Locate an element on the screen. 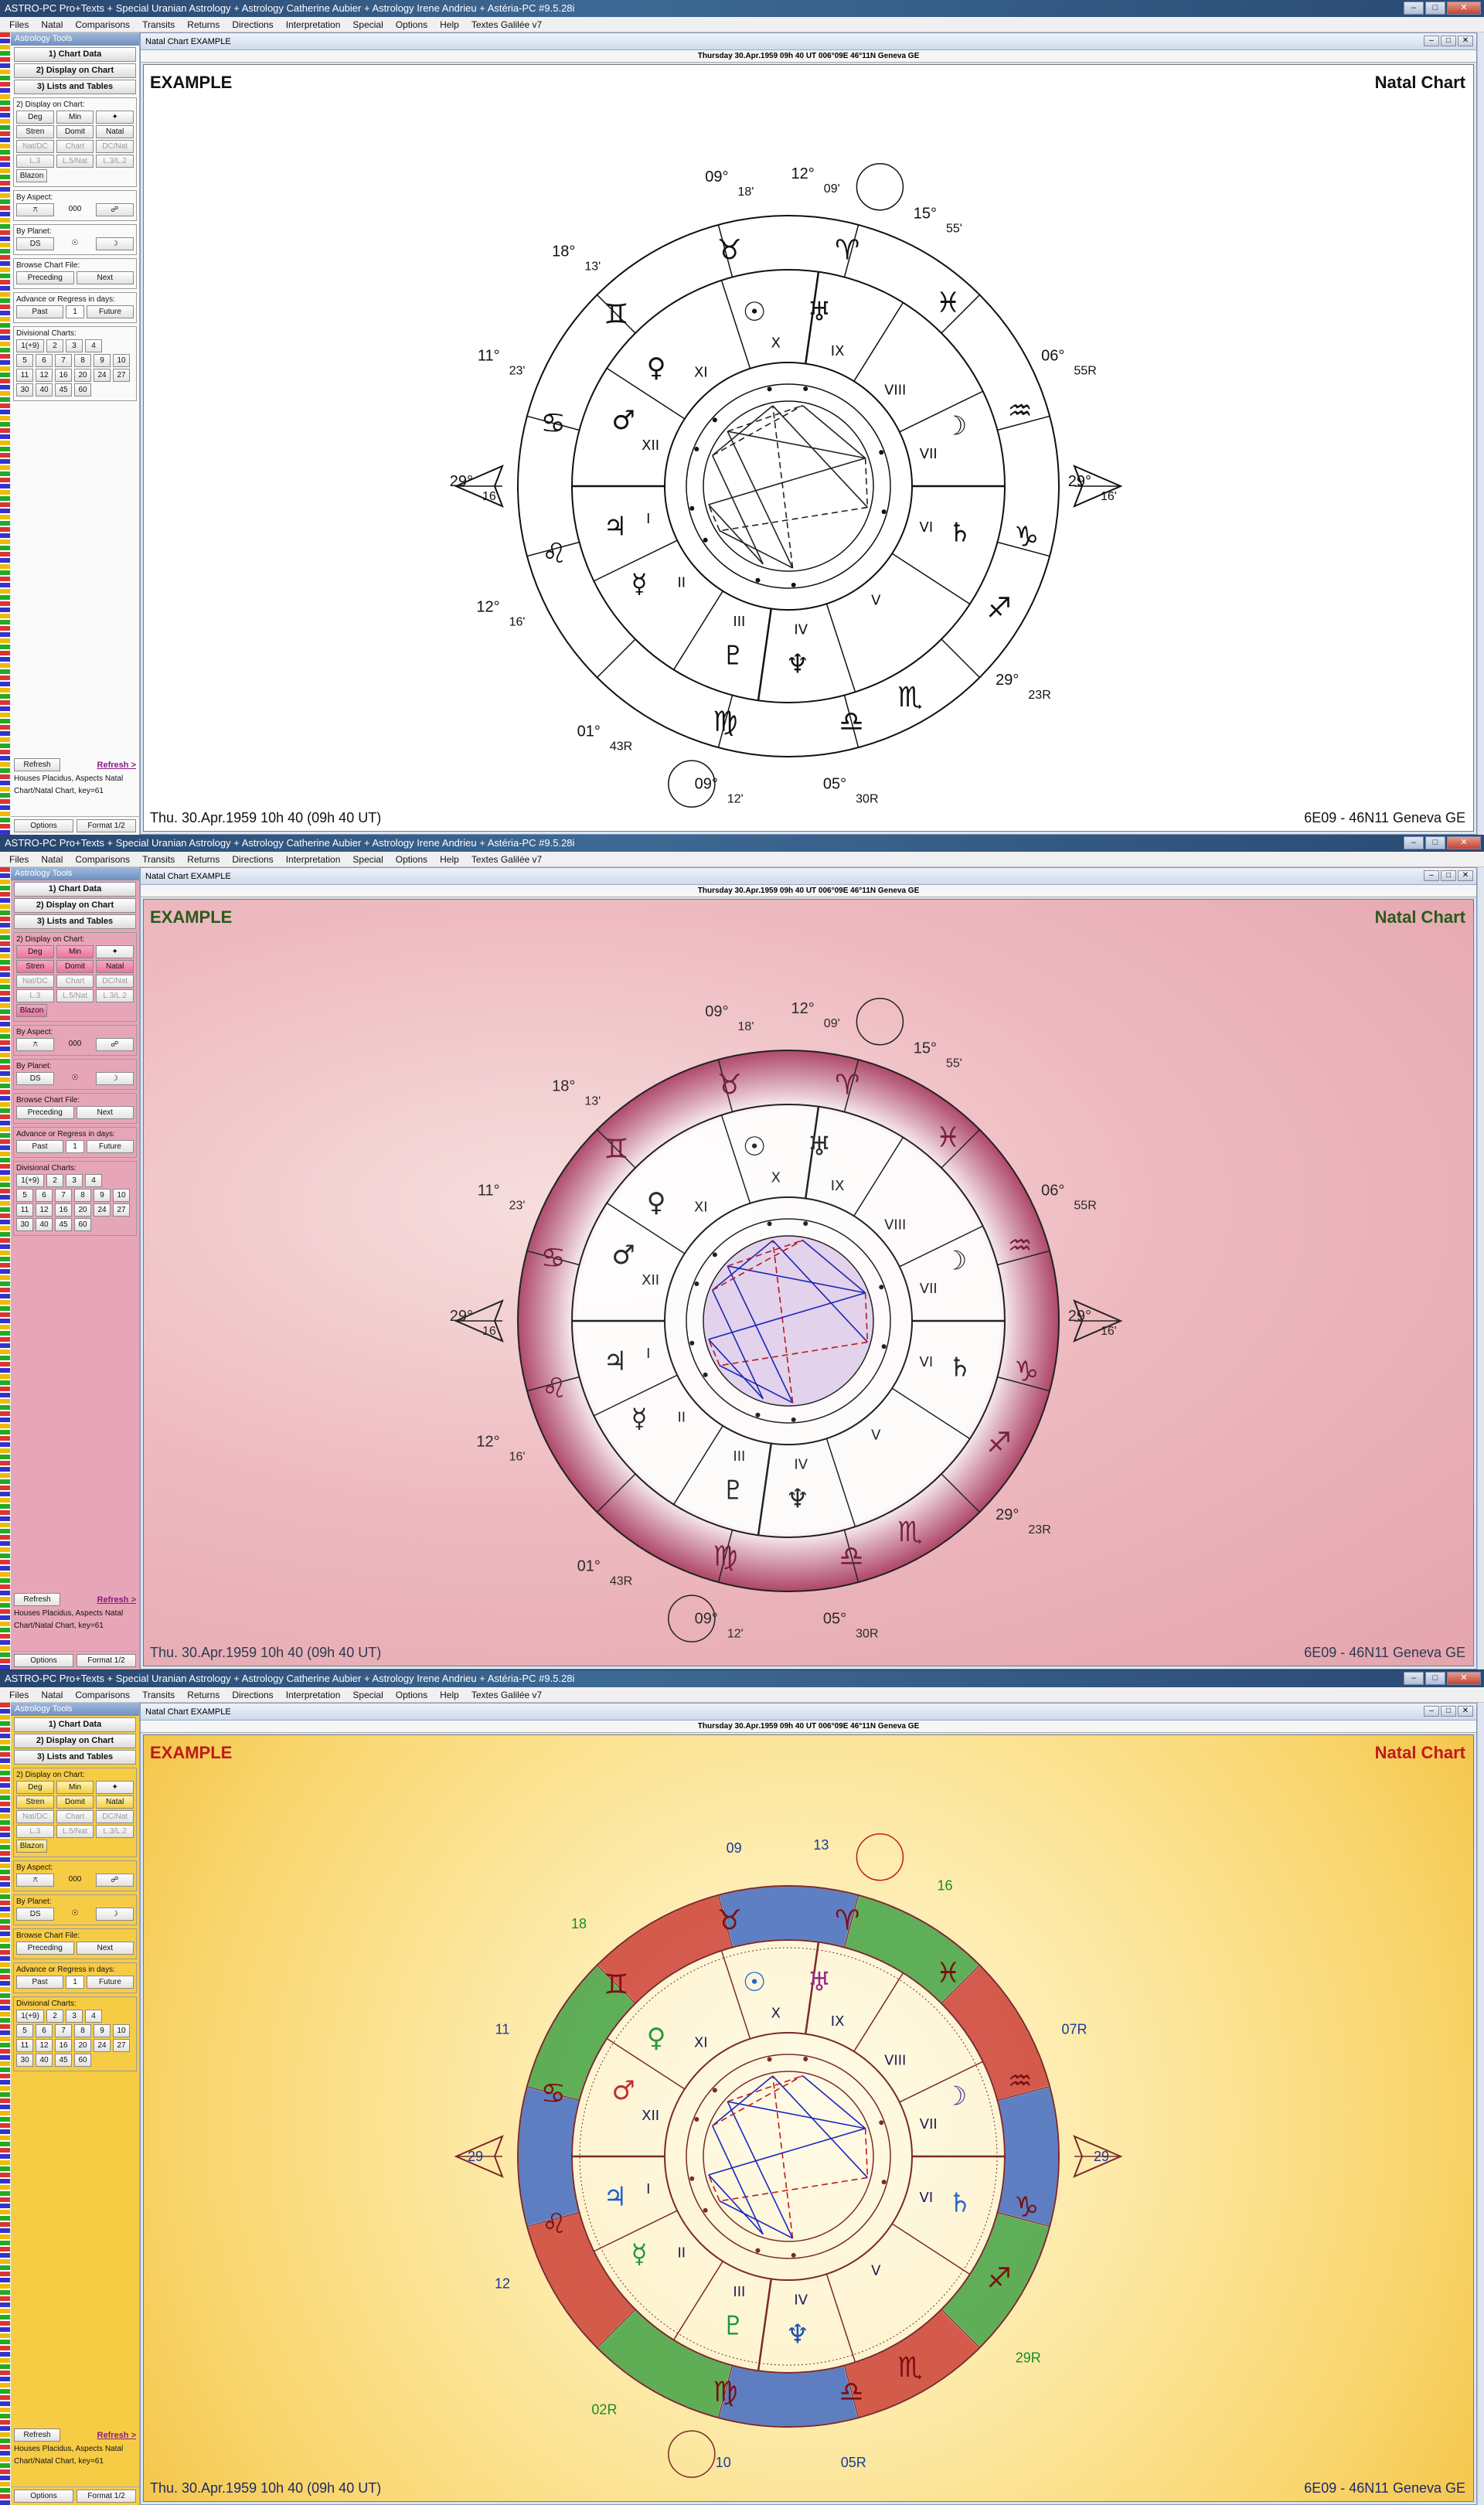 The height and width of the screenshot is (2505, 1484). menu-returns: Returns is located at coordinates (203, 24).